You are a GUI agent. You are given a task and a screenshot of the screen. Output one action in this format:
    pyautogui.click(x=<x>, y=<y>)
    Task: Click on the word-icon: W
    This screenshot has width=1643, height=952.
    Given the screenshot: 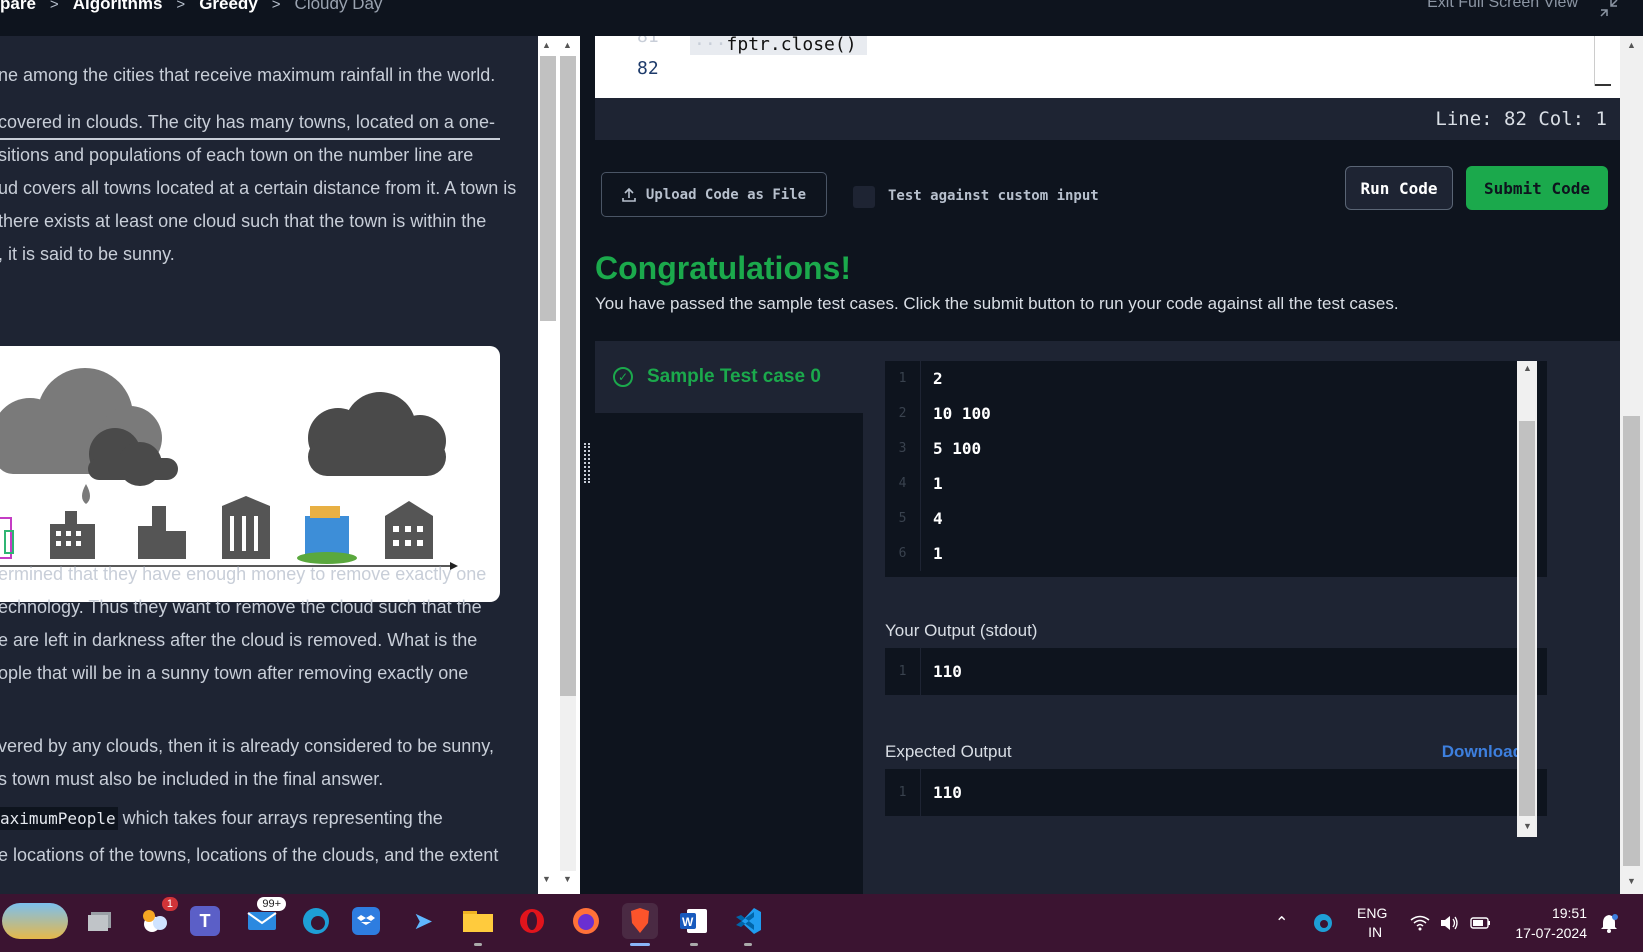 What is the action you would take?
    pyautogui.click(x=694, y=924)
    